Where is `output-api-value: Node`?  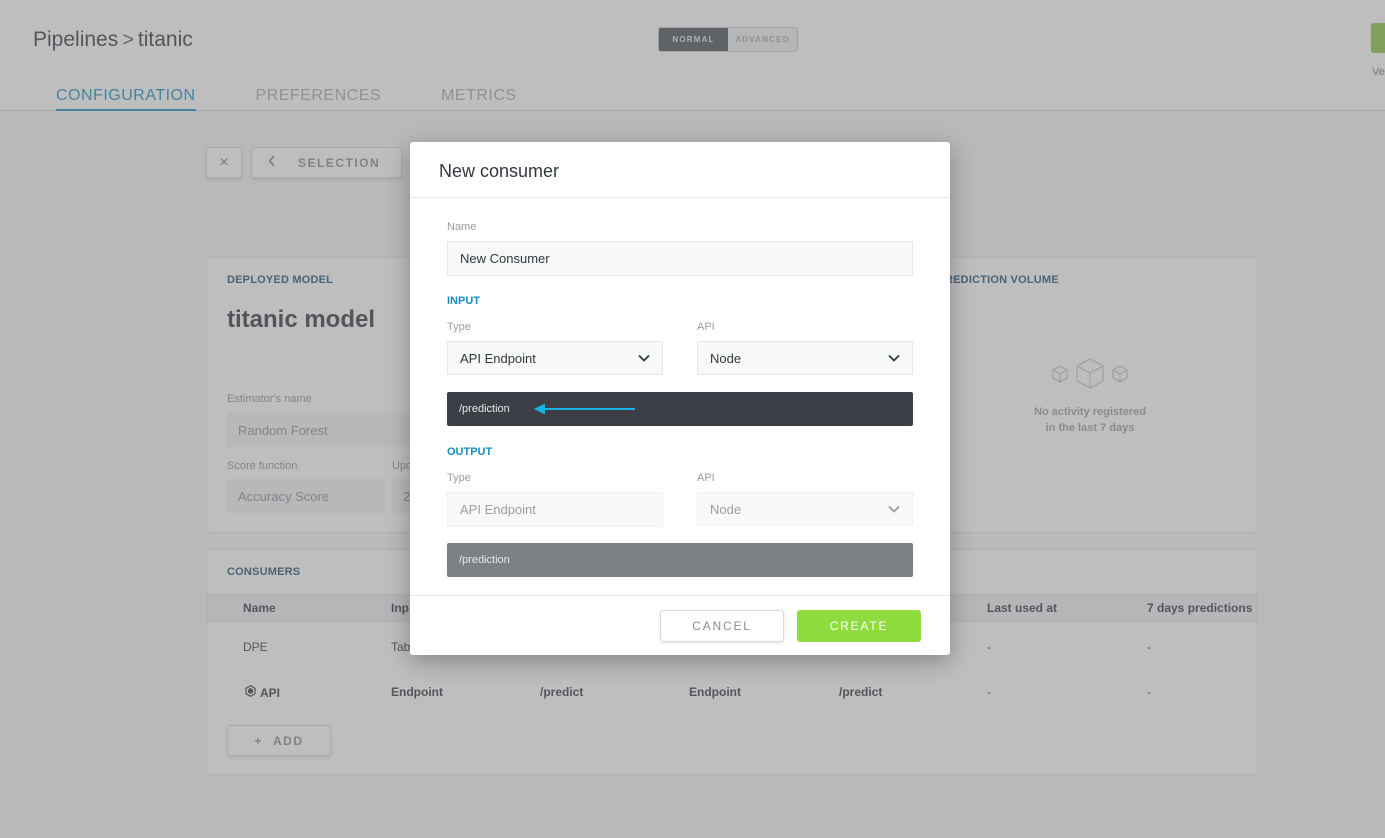 output-api-value: Node is located at coordinates (726, 509).